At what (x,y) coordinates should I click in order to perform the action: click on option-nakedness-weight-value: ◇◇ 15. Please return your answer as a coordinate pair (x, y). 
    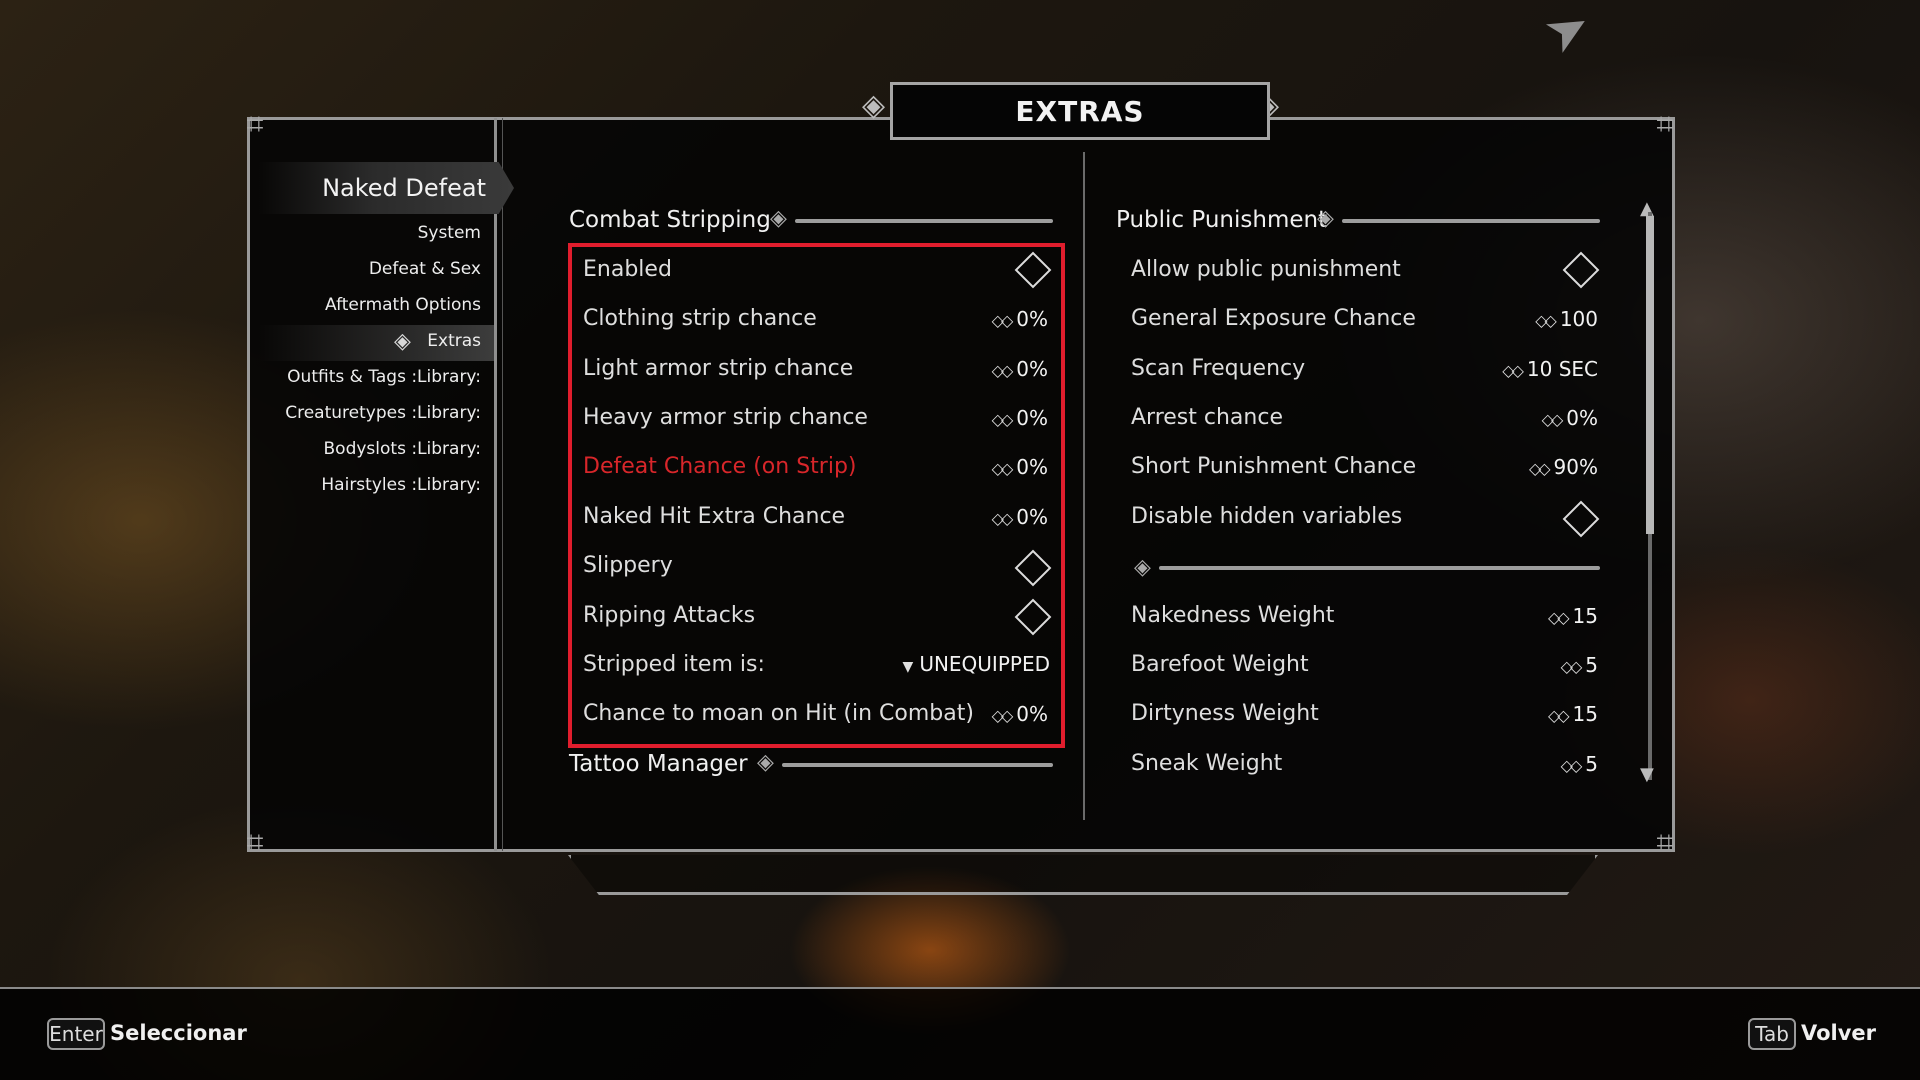
    Looking at the image, I should click on (1573, 616).